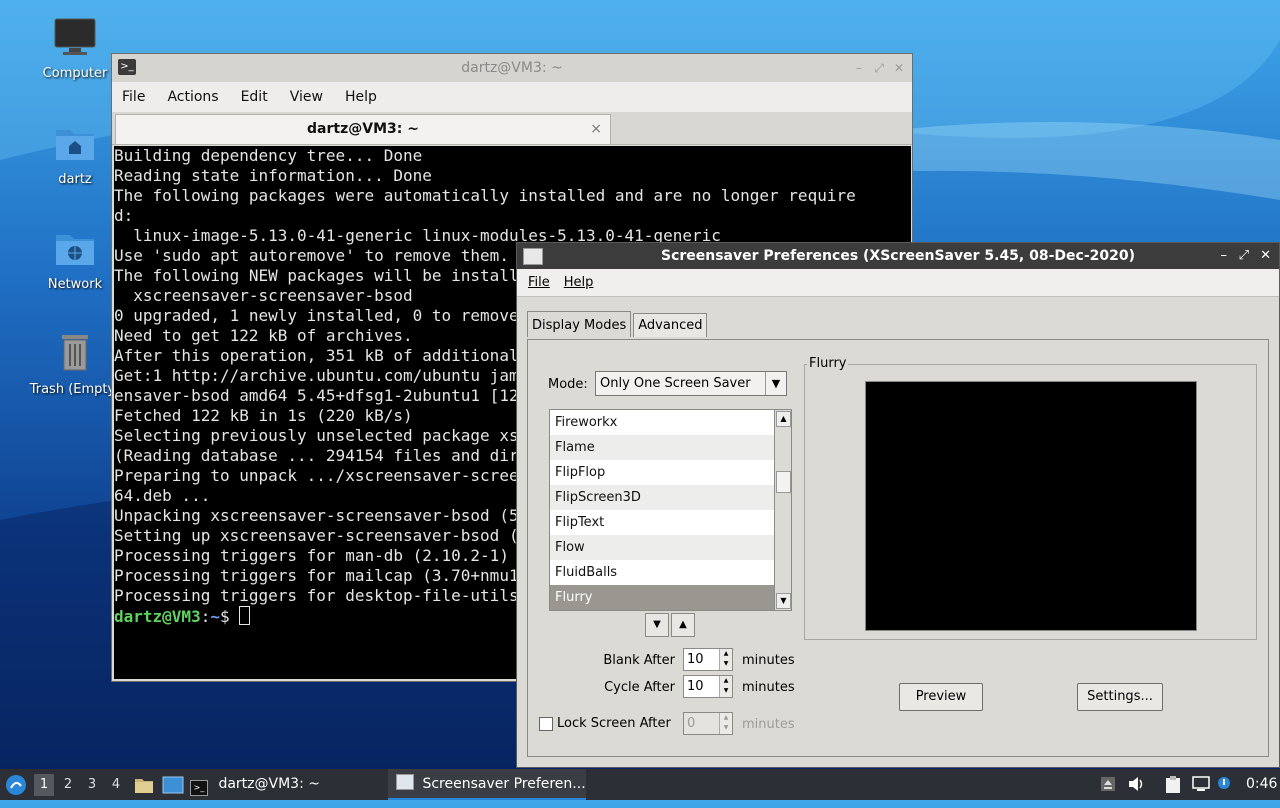  I want to click on tab-strip: Display Modes Advanced, so click(618, 324).